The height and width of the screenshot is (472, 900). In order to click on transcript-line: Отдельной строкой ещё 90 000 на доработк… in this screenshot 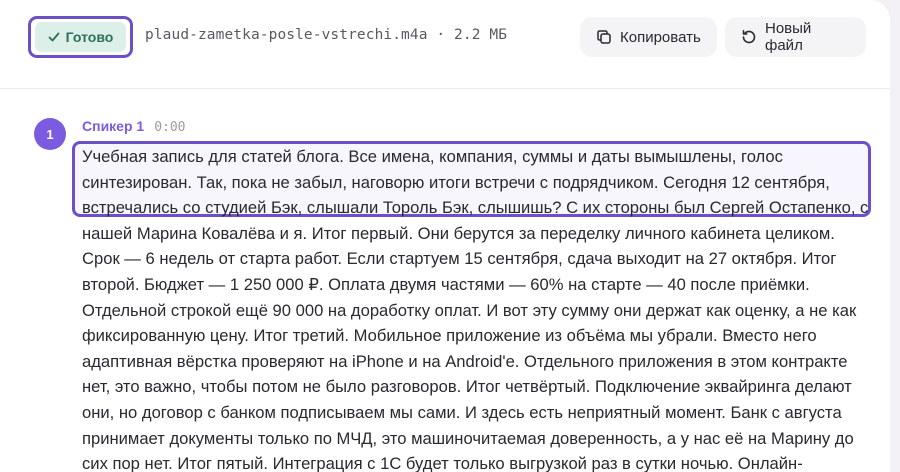, I will do `click(469, 310)`.